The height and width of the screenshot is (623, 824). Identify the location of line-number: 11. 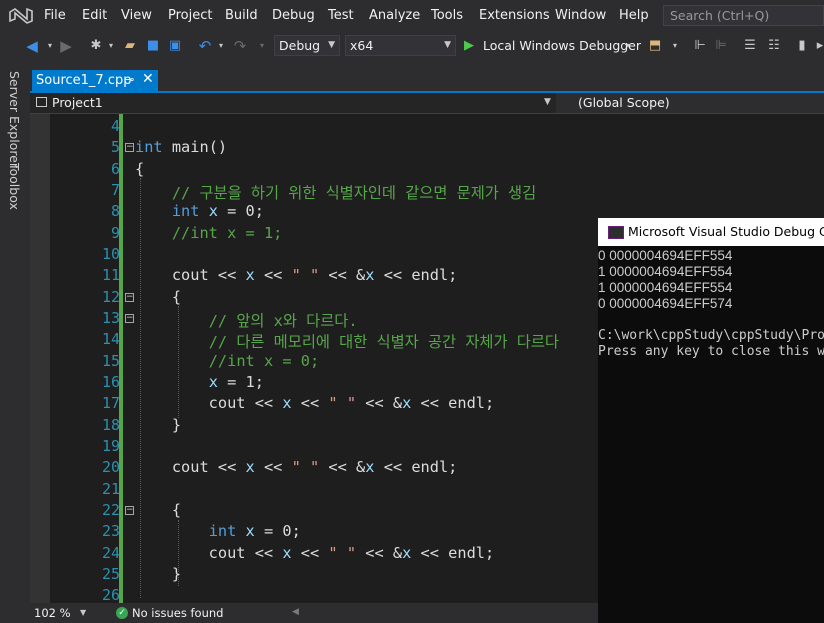
(110, 275).